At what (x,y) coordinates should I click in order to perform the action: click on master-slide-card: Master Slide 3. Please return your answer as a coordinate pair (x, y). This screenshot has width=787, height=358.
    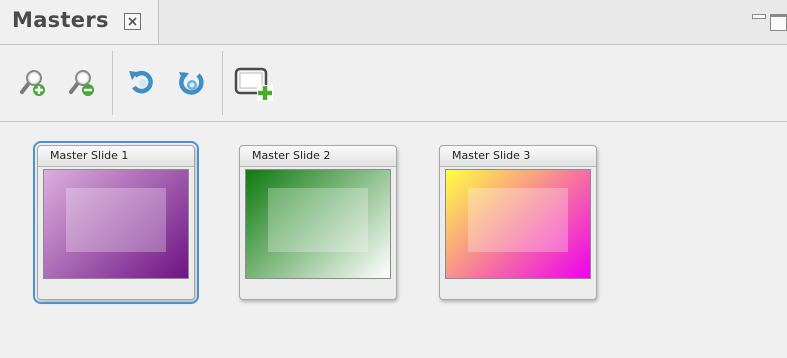
    Looking at the image, I should click on (518, 222).